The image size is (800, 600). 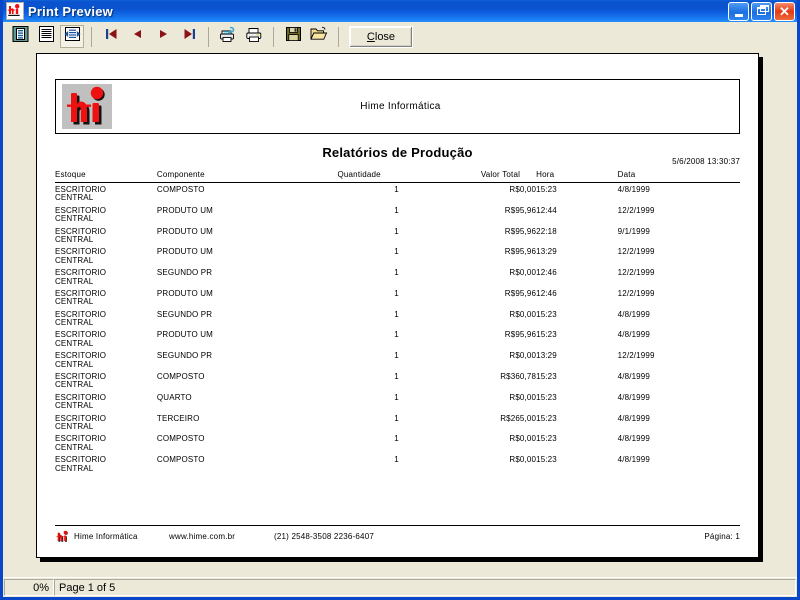 I want to click on footer-phone: (21) 2548-3508 2236-6407, so click(x=324, y=536).